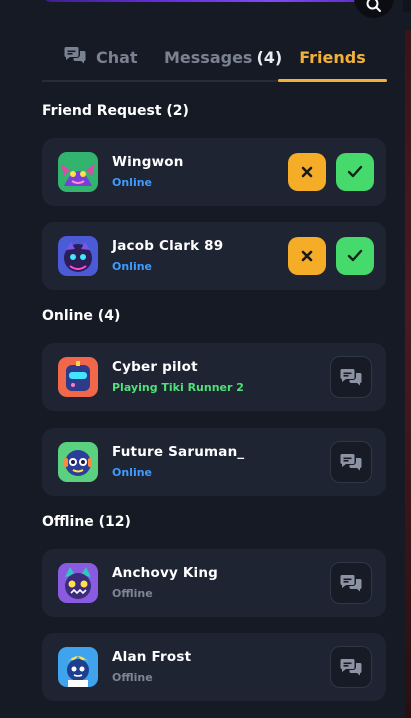 The image size is (411, 718). Describe the element at coordinates (115, 111) in the screenshot. I see `section-title-friend-requests: Friend Request (2)` at that location.